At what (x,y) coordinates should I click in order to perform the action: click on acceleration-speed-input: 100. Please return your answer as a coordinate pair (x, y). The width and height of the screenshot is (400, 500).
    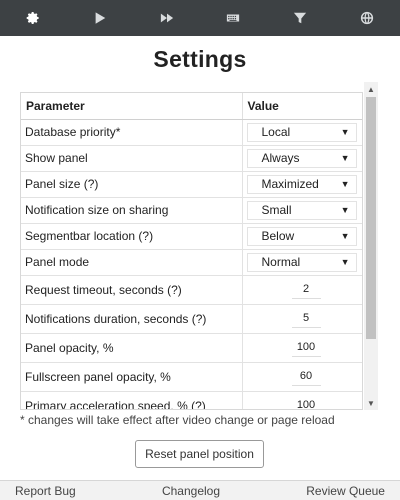
    Looking at the image, I should click on (306, 403).